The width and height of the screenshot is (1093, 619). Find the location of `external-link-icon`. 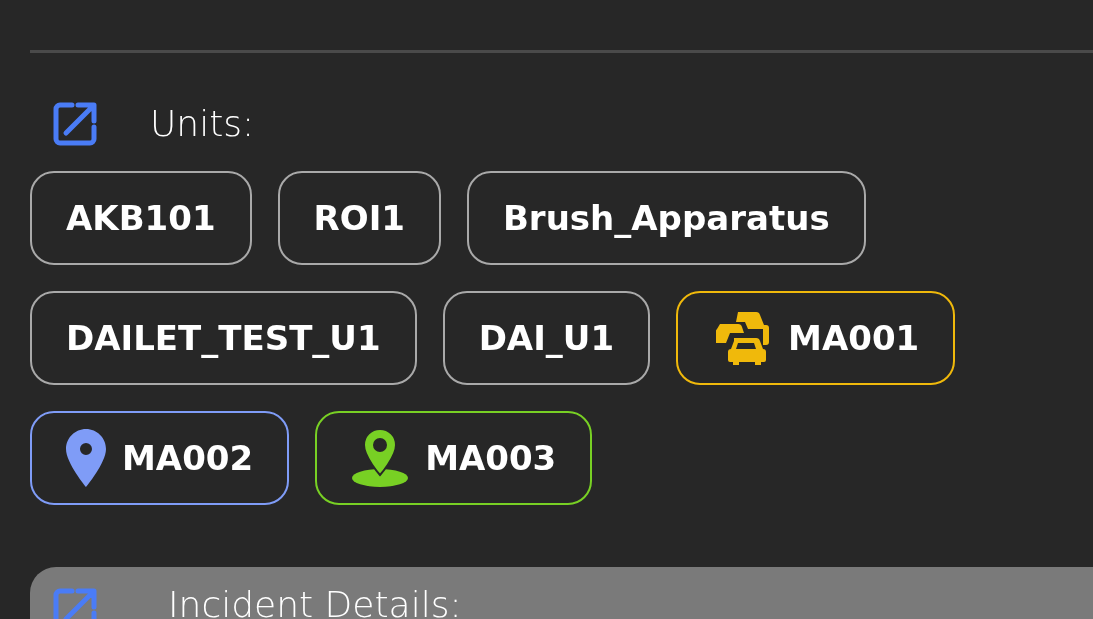

external-link-icon is located at coordinates (75, 124).